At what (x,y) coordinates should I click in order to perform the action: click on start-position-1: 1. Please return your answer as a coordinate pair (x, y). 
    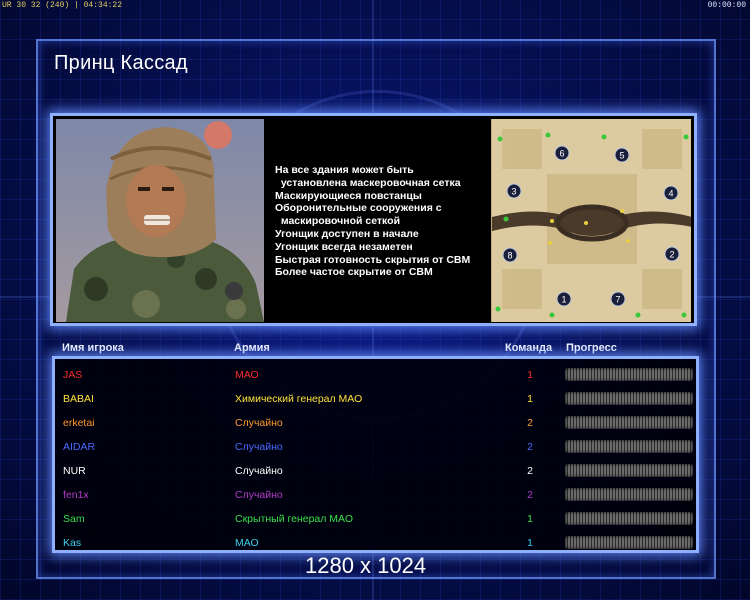
    Looking at the image, I should click on (564, 299).